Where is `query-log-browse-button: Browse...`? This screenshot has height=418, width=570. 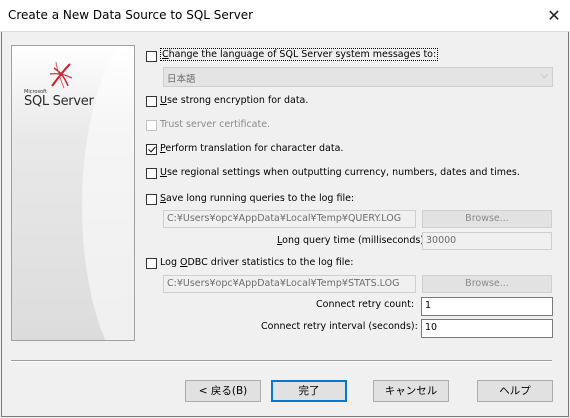 query-log-browse-button: Browse... is located at coordinates (487, 219).